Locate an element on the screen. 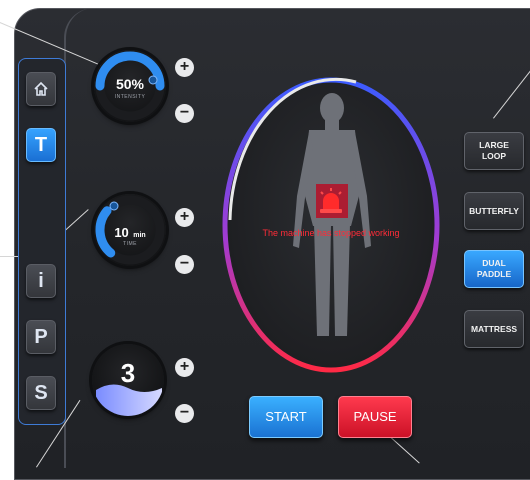 This screenshot has height=480, width=530. intensity-decrease-button: − is located at coordinates (184, 113).